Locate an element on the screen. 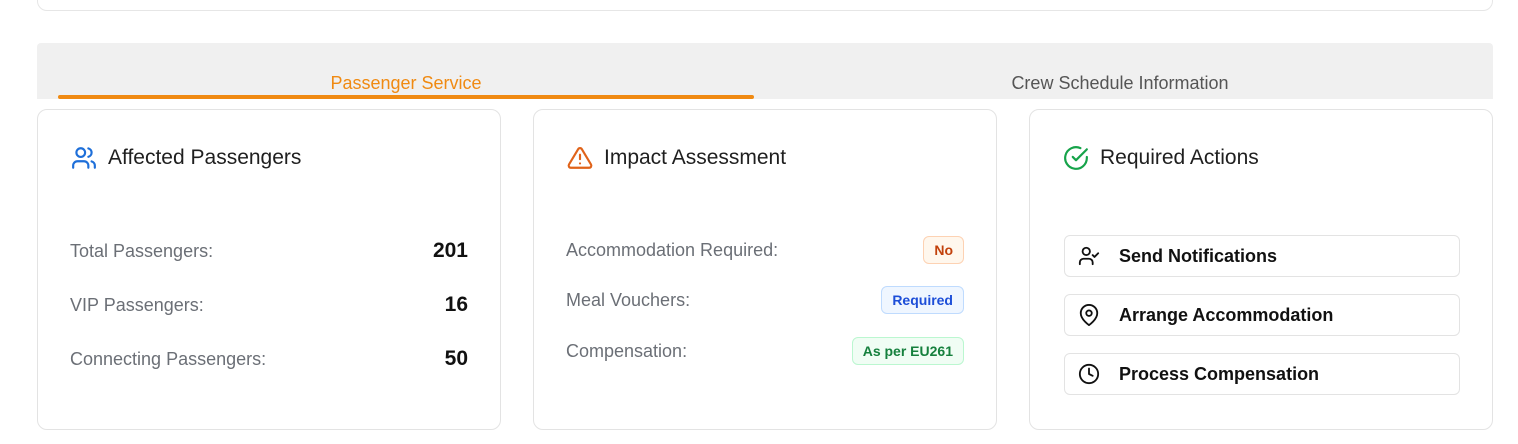 This screenshot has width=1518, height=444. users-icon is located at coordinates (84, 158).